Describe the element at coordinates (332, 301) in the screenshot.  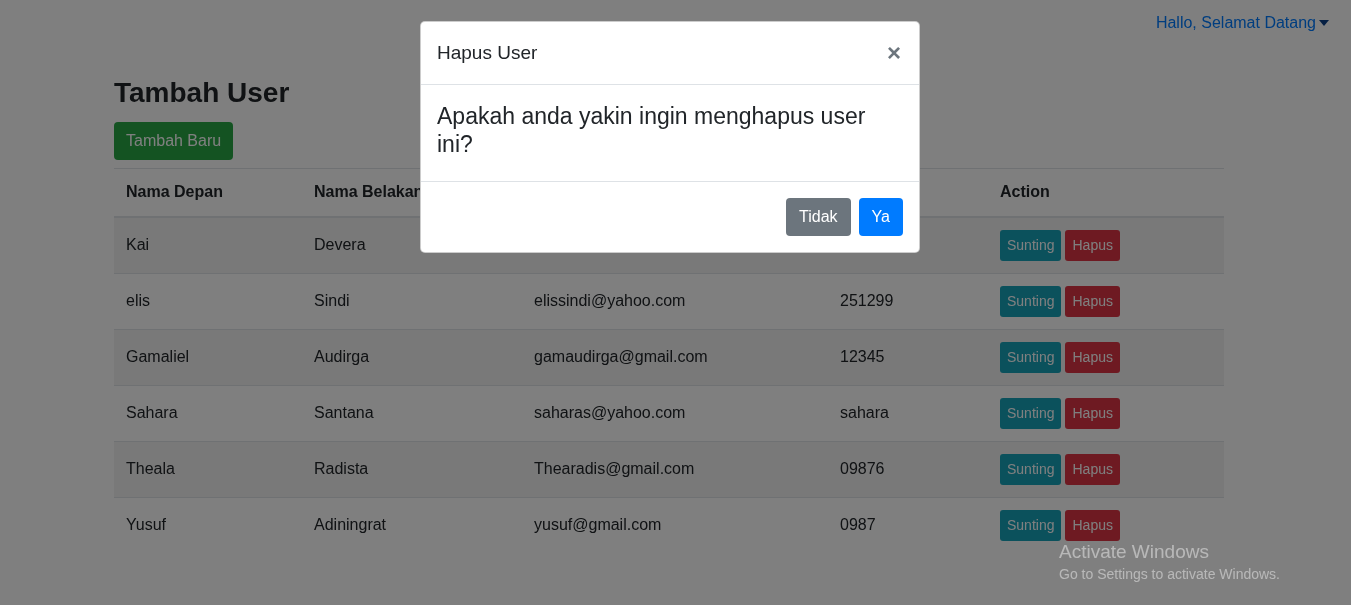
I see `table-cell: Sindi` at that location.